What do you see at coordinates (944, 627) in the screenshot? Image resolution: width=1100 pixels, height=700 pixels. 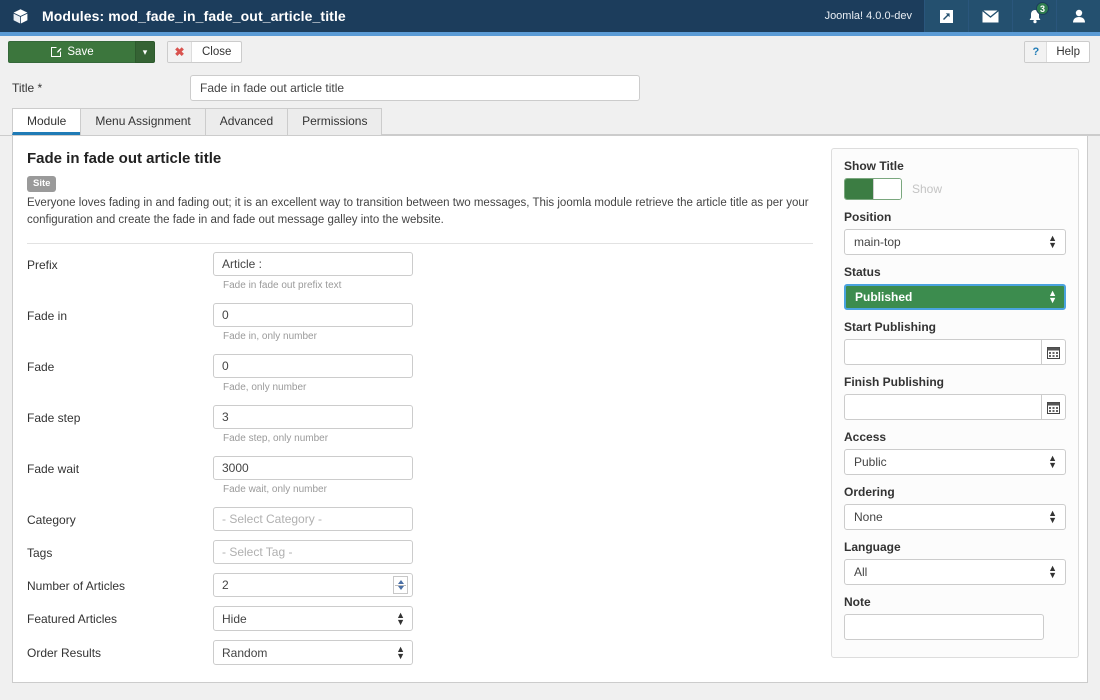 I see `note-input` at bounding box center [944, 627].